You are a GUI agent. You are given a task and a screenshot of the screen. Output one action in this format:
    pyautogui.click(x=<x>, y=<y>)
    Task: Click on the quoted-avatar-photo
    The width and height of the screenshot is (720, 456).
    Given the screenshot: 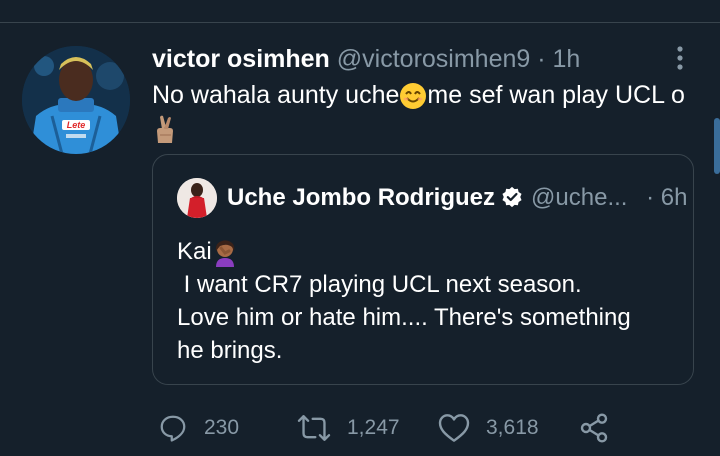 What is the action you would take?
    pyautogui.click(x=197, y=198)
    